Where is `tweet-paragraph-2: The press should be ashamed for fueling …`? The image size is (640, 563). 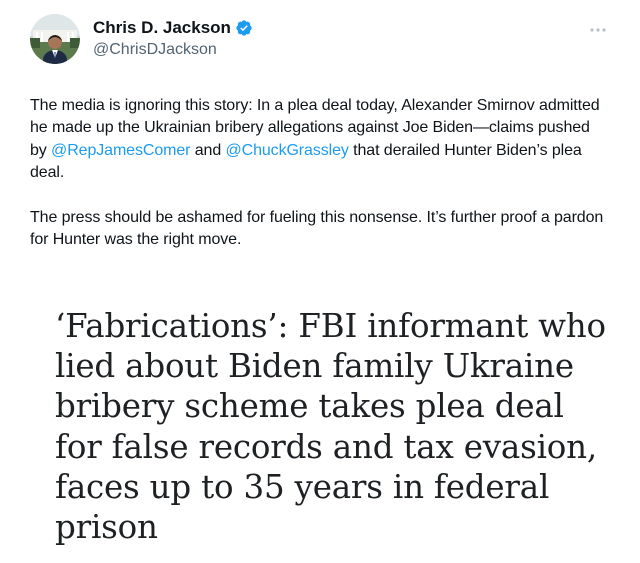 tweet-paragraph-2: The press should be ashamed for fueling … is located at coordinates (317, 228).